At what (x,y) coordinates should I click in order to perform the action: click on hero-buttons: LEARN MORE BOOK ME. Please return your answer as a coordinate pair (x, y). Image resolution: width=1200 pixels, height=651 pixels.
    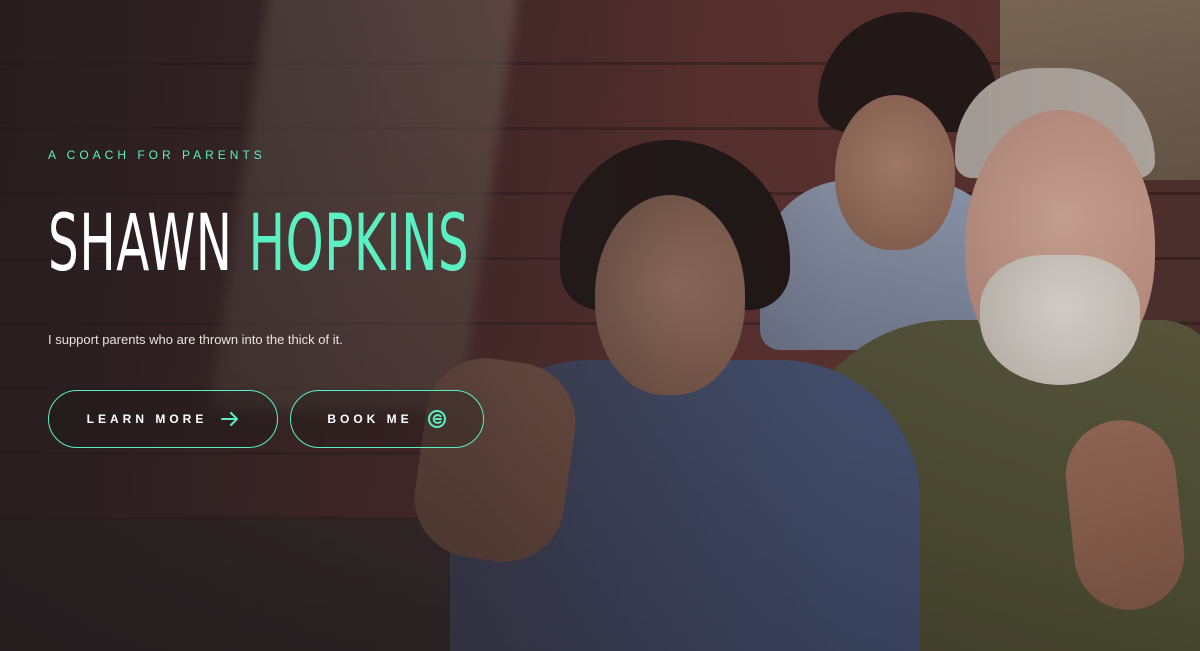
    Looking at the image, I should click on (266, 419).